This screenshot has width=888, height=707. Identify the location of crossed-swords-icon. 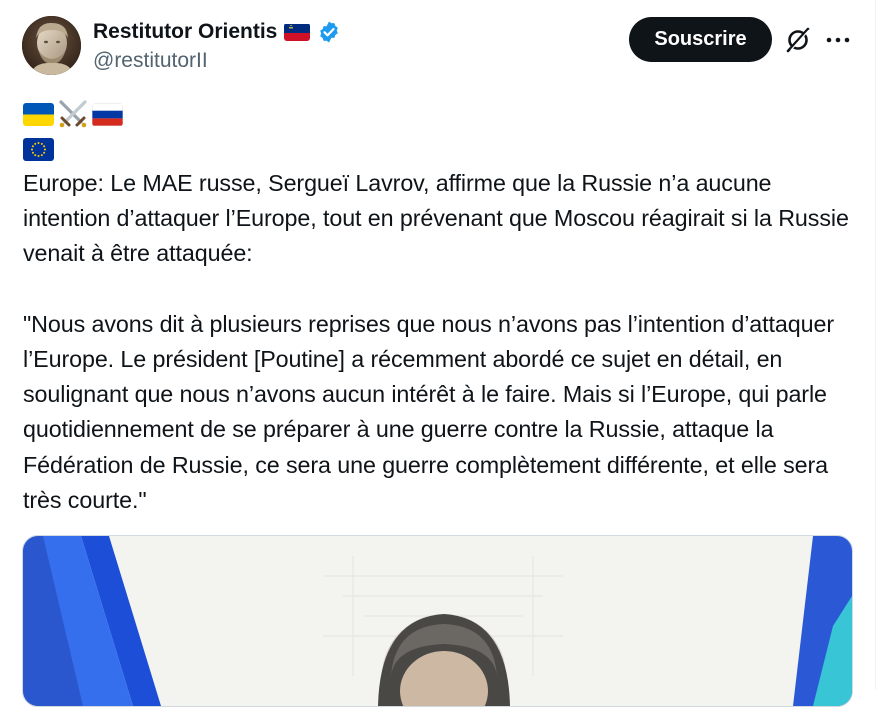
(73, 114).